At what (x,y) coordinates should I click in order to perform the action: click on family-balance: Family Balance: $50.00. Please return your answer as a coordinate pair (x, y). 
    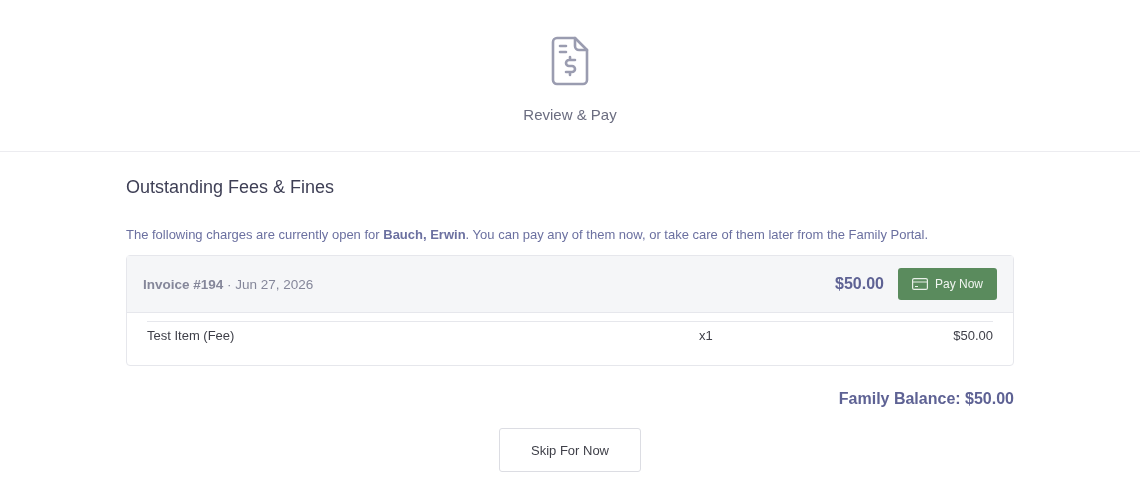
    Looking at the image, I should click on (926, 399).